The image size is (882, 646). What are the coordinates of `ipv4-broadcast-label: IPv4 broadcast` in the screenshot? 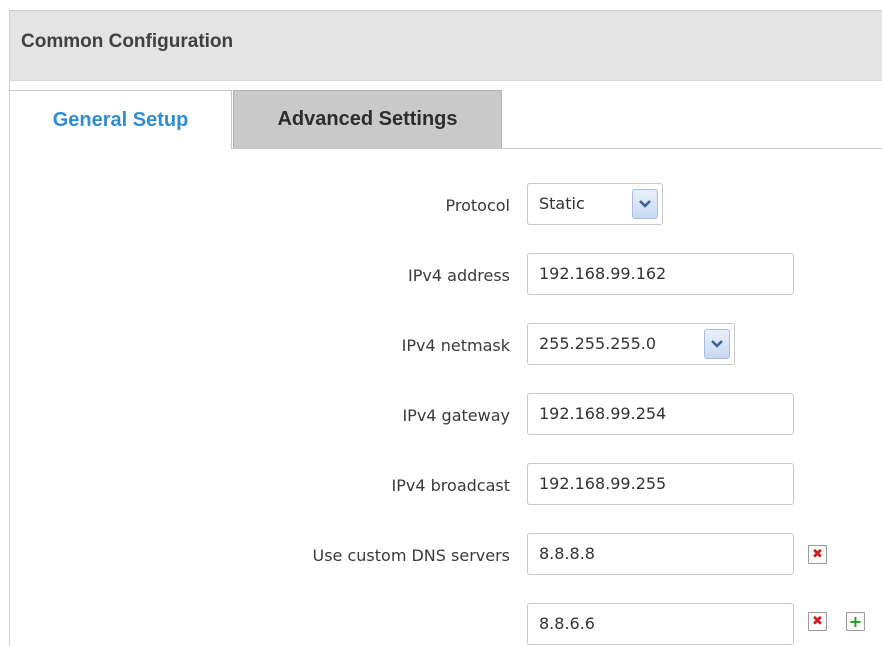 It's located at (450, 485).